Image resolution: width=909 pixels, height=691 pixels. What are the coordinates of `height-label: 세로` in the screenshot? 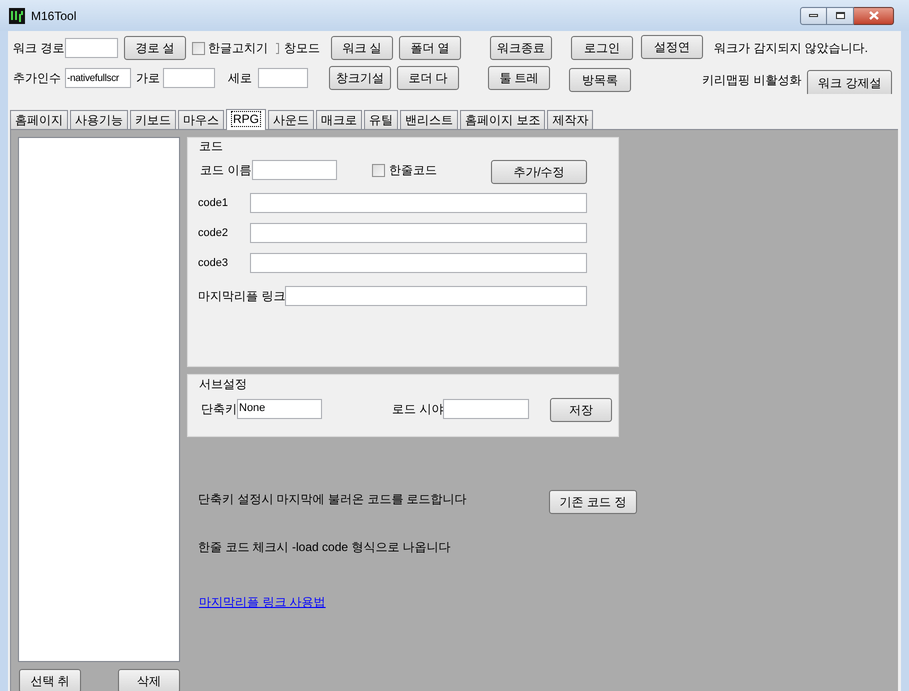 It's located at (240, 78).